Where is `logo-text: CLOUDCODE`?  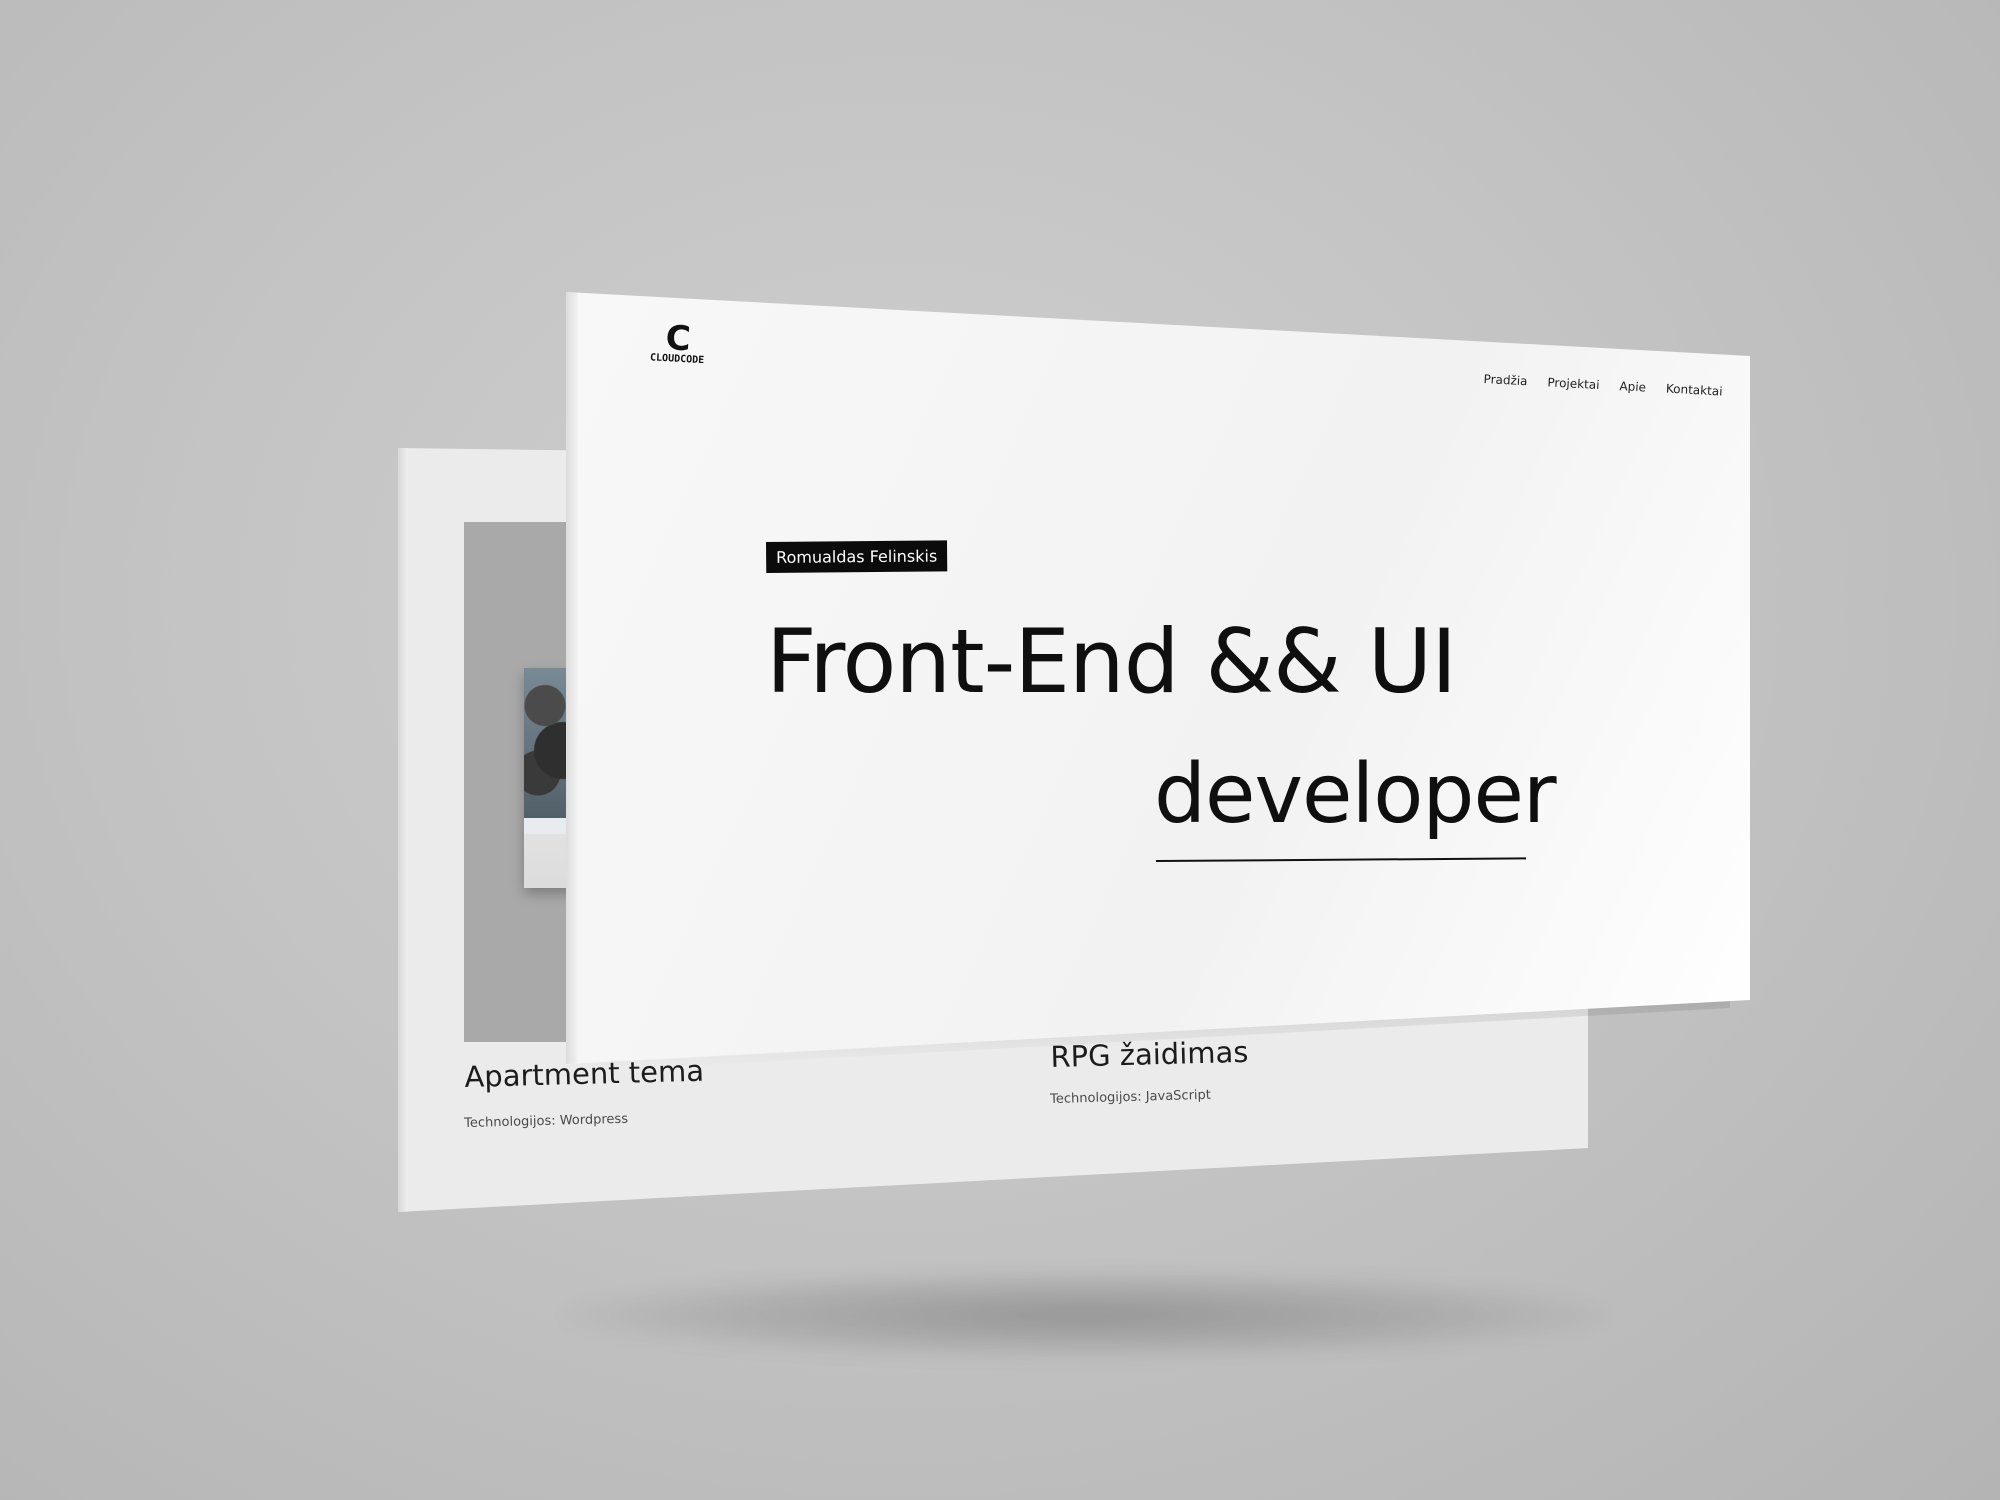 logo-text: CLOUDCODE is located at coordinates (677, 359).